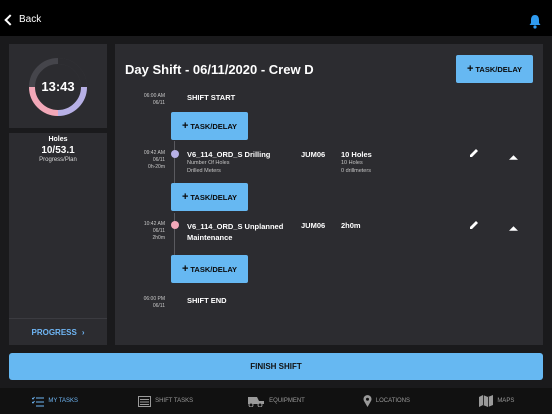 The image size is (552, 414). I want to click on bottom-tab-bar: MY TASKS SHIFT TASKS EQUIPMENT LOCATIONS, so click(276, 401).